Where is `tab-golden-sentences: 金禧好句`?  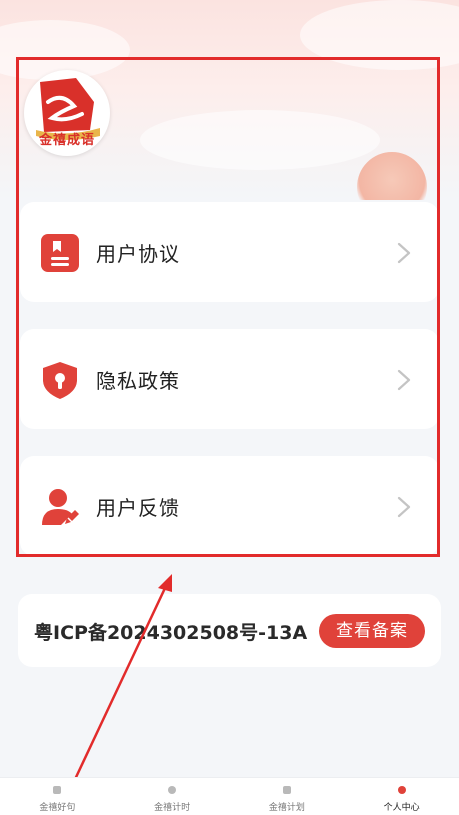
tab-golden-sentences: 金禧好句 is located at coordinates (57, 796).